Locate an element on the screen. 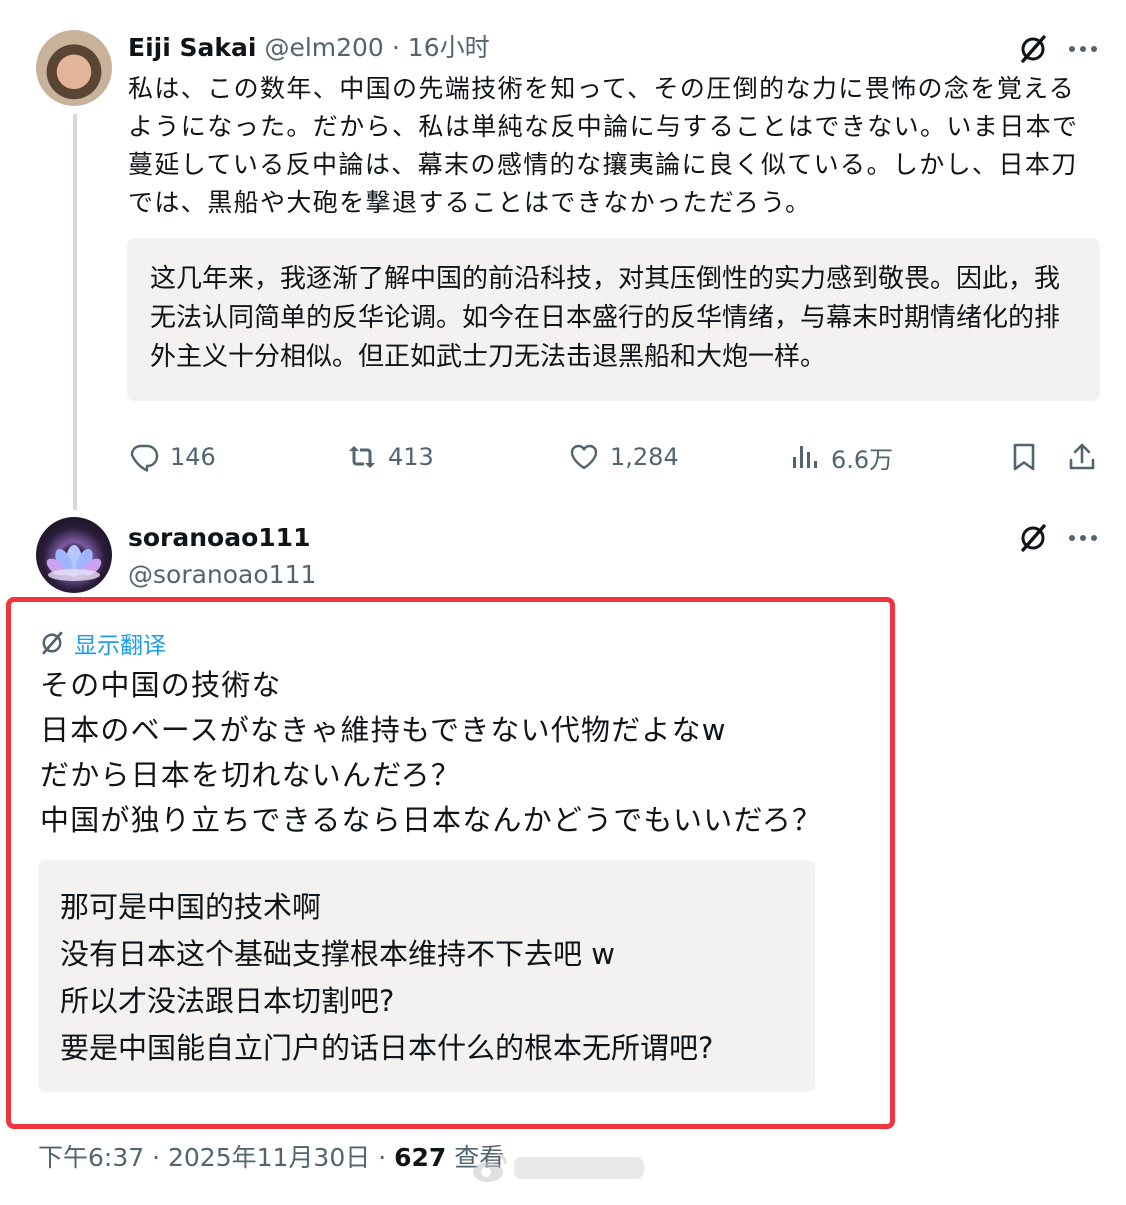  repost-button: 413 is located at coordinates (390, 457).